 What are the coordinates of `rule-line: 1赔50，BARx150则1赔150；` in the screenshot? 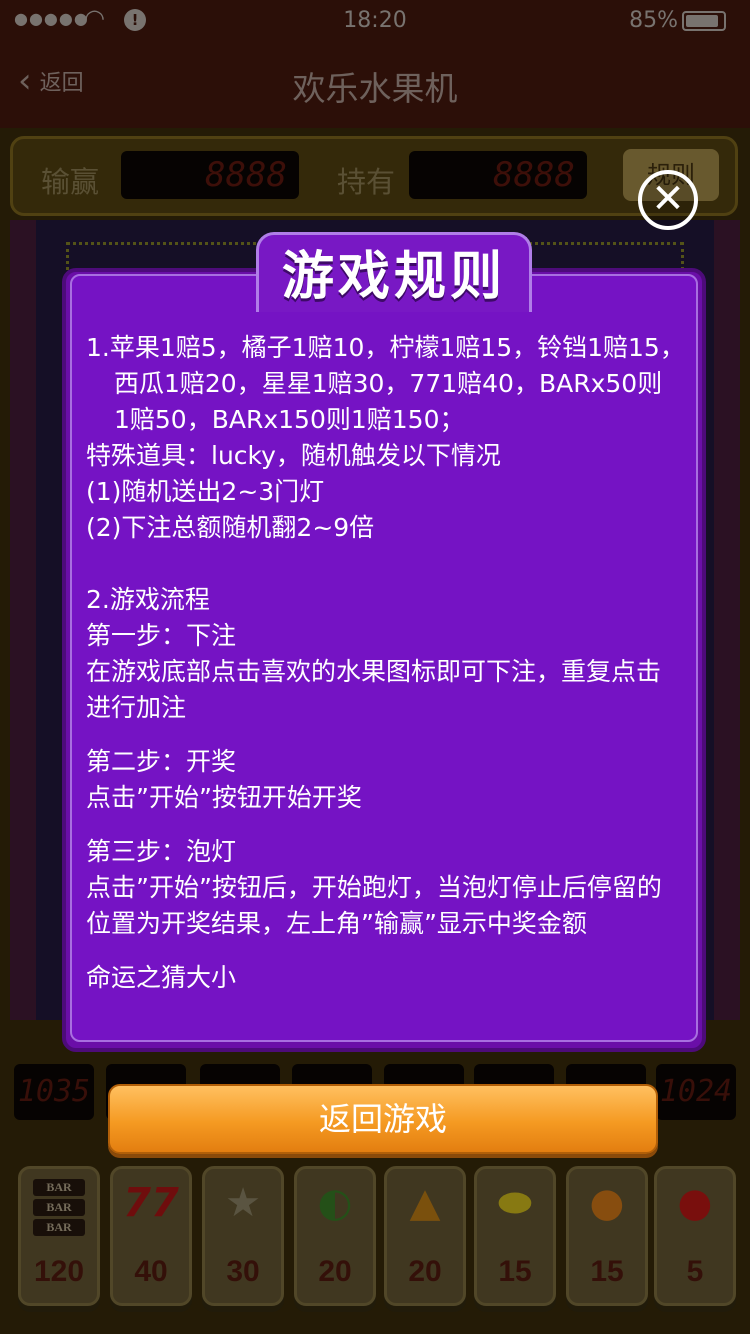 It's located at (289, 419).